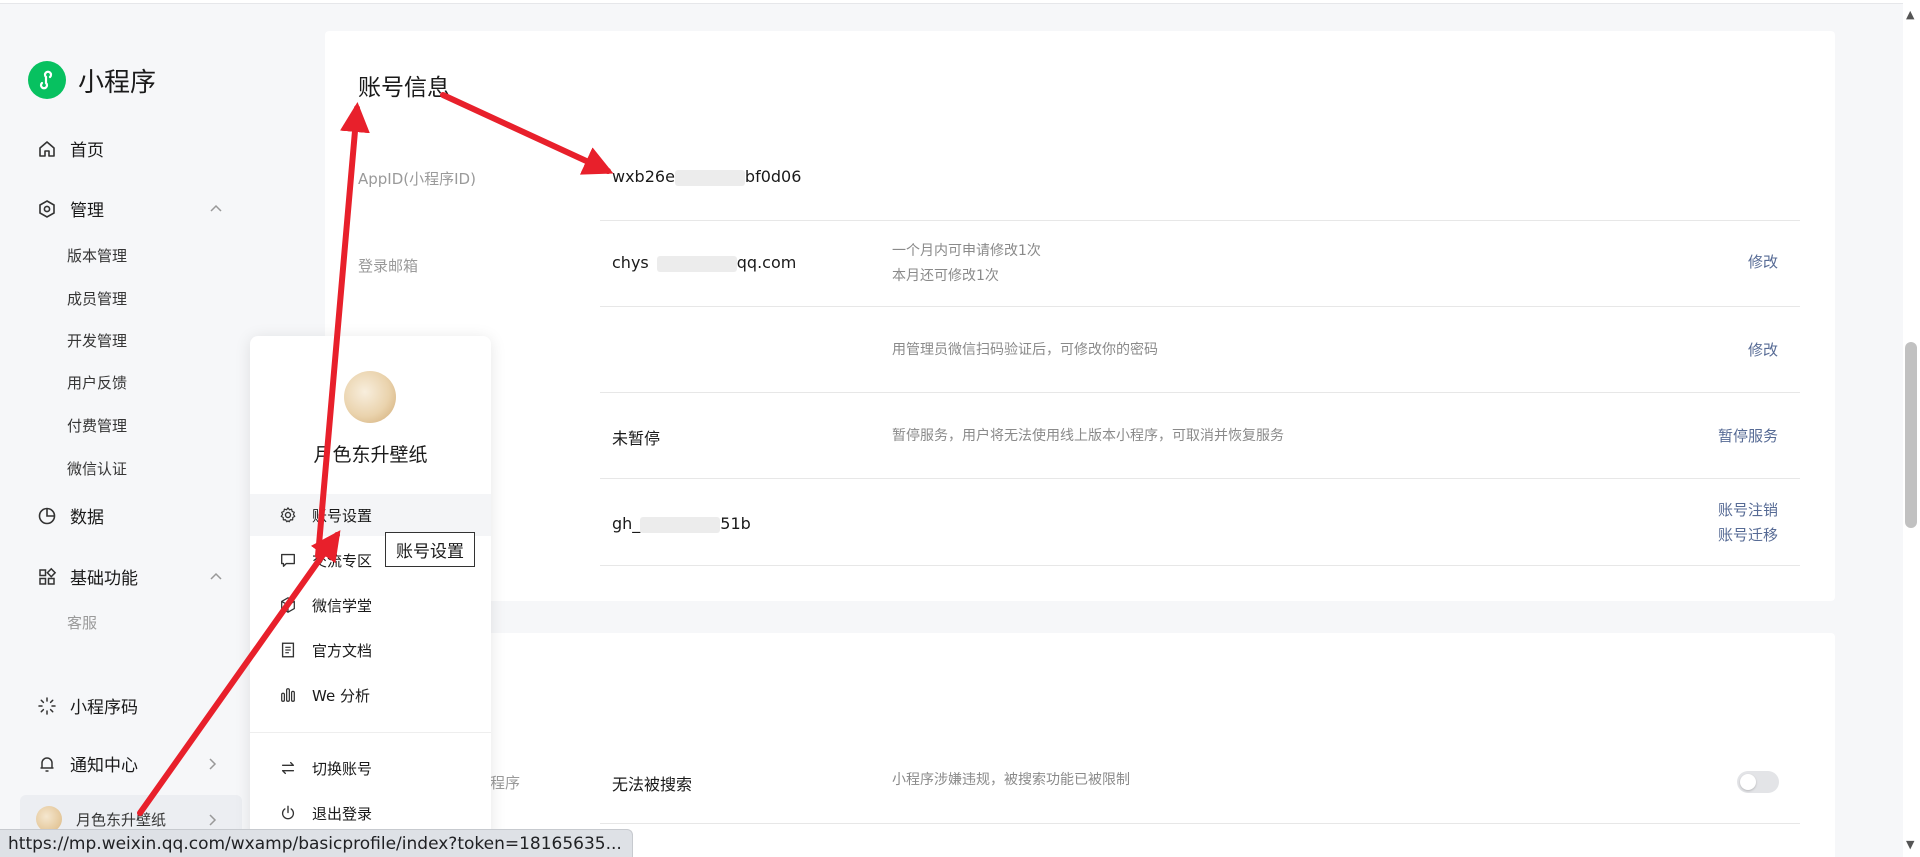 The image size is (1920, 857). What do you see at coordinates (97, 255) in the screenshot?
I see `sidebar-item-version: 版本管理` at bounding box center [97, 255].